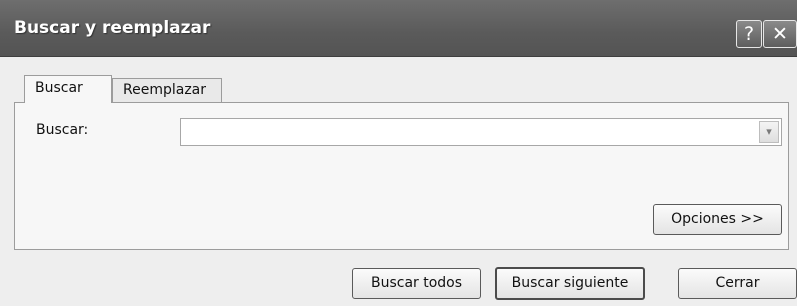  I want to click on find-label: Buscar:, so click(62, 130).